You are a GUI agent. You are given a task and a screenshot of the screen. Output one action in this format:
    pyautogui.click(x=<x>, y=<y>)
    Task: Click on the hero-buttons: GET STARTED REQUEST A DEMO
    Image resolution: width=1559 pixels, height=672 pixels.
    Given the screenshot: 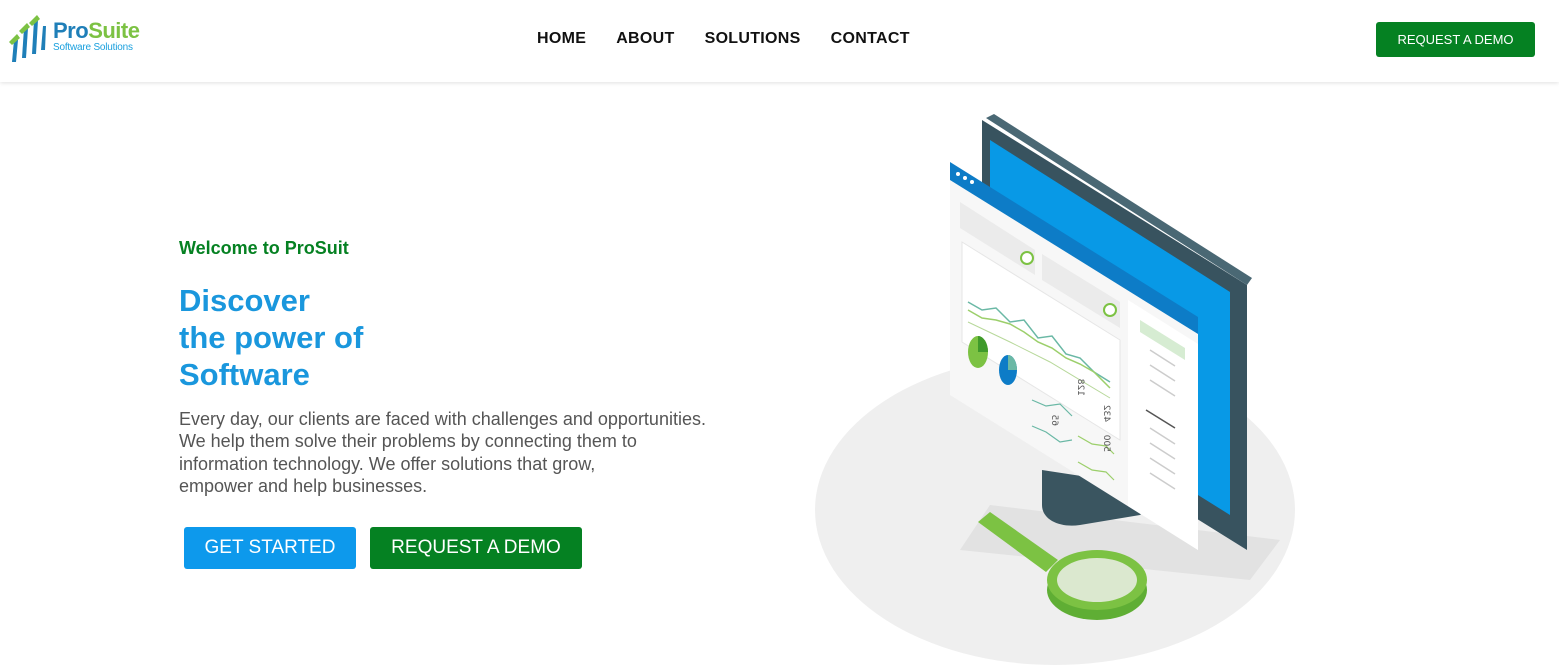 What is the action you would take?
    pyautogui.click(x=383, y=548)
    